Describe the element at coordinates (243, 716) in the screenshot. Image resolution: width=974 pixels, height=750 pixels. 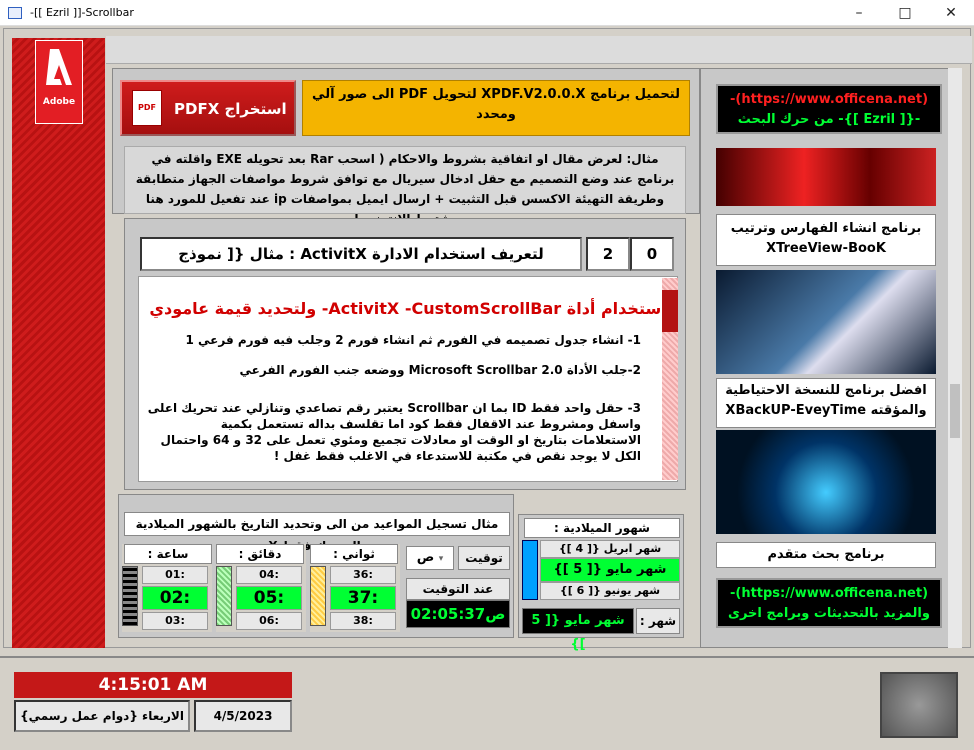
I see `date-display: 4/5/2023` at that location.